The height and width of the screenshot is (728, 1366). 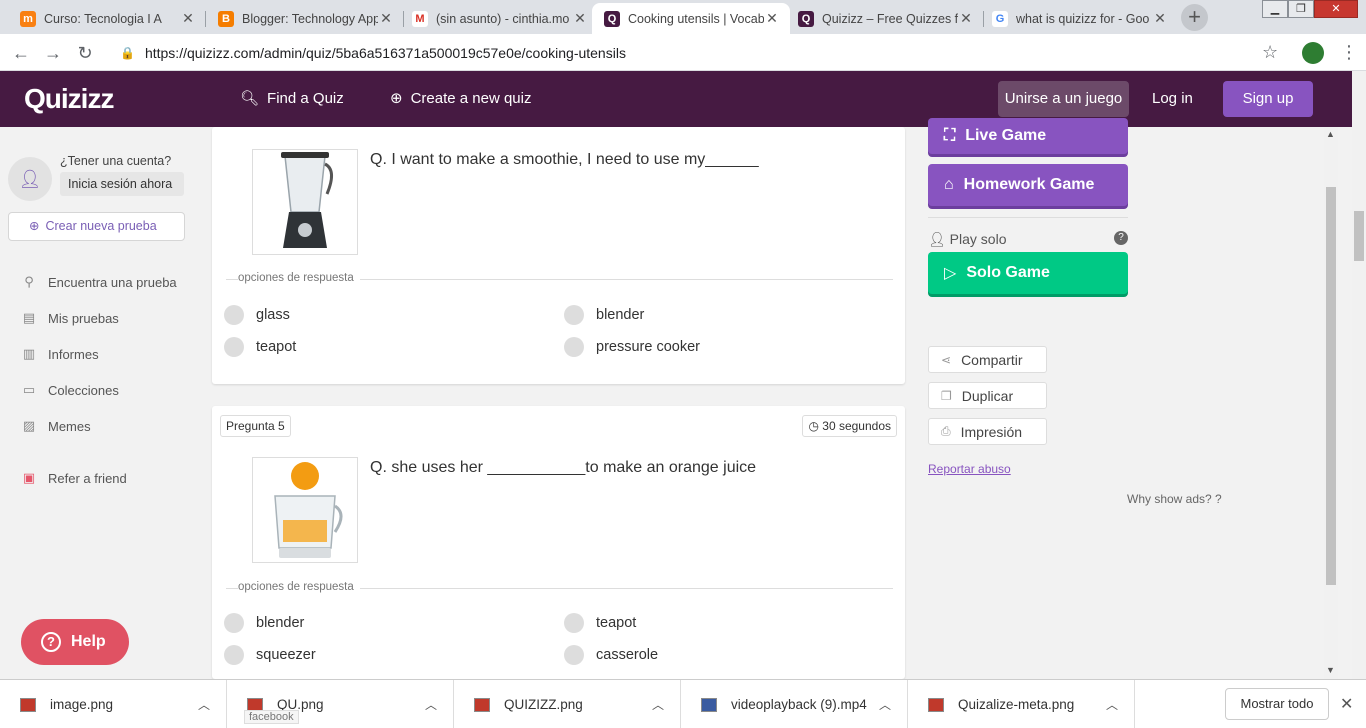 What do you see at coordinates (34, 226) in the screenshot?
I see `plus-circle-icon: ⊕` at bounding box center [34, 226].